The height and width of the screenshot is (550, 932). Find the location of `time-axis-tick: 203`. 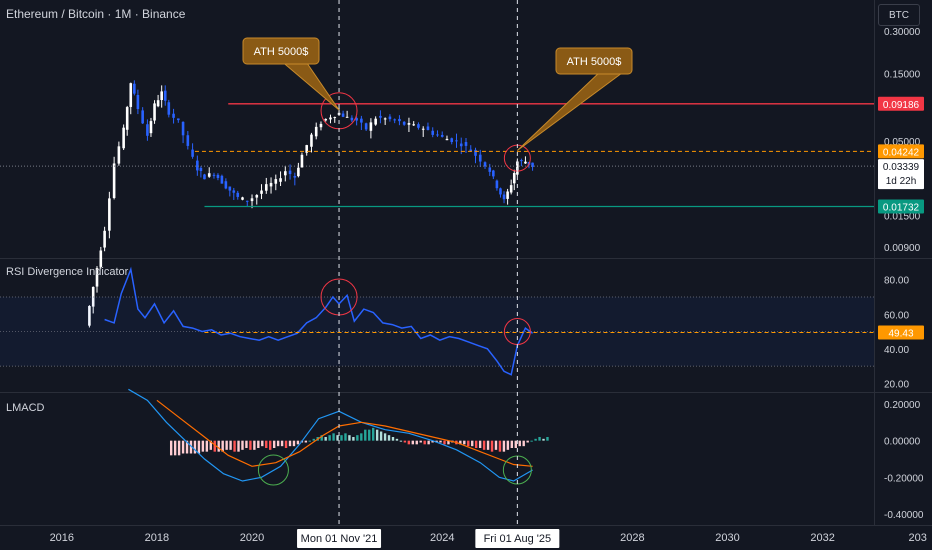

time-axis-tick: 203 is located at coordinates (918, 538).